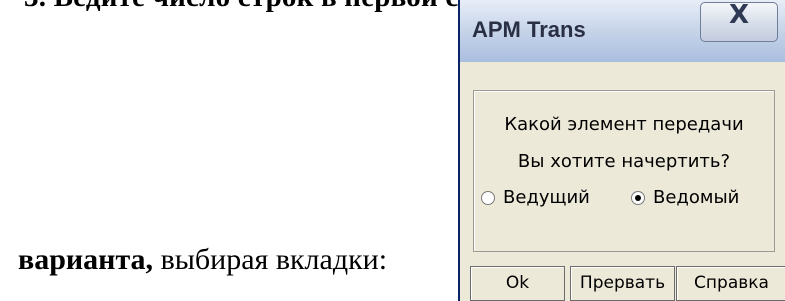 This screenshot has height=301, width=785. Describe the element at coordinates (86, 259) in the screenshot. I see `document-line-bold: варианта,` at that location.